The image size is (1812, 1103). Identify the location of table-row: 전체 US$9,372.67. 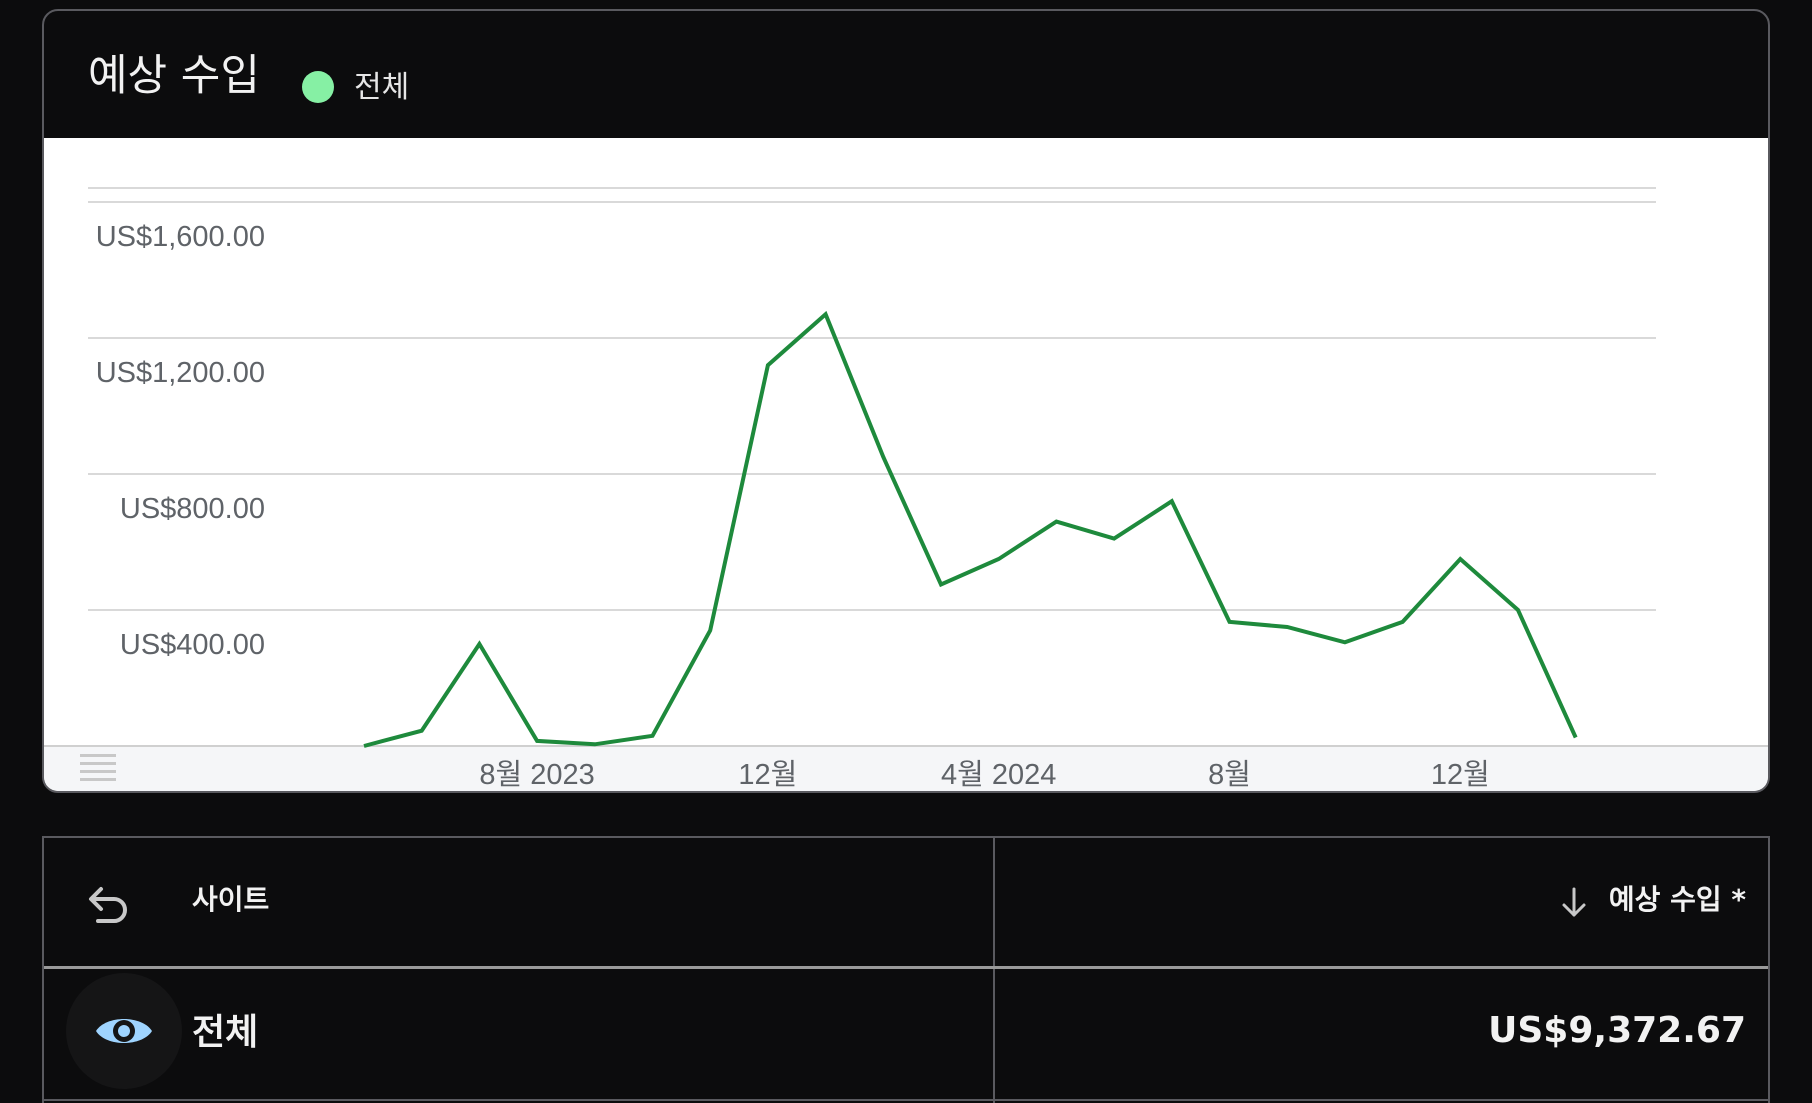
(906, 1035).